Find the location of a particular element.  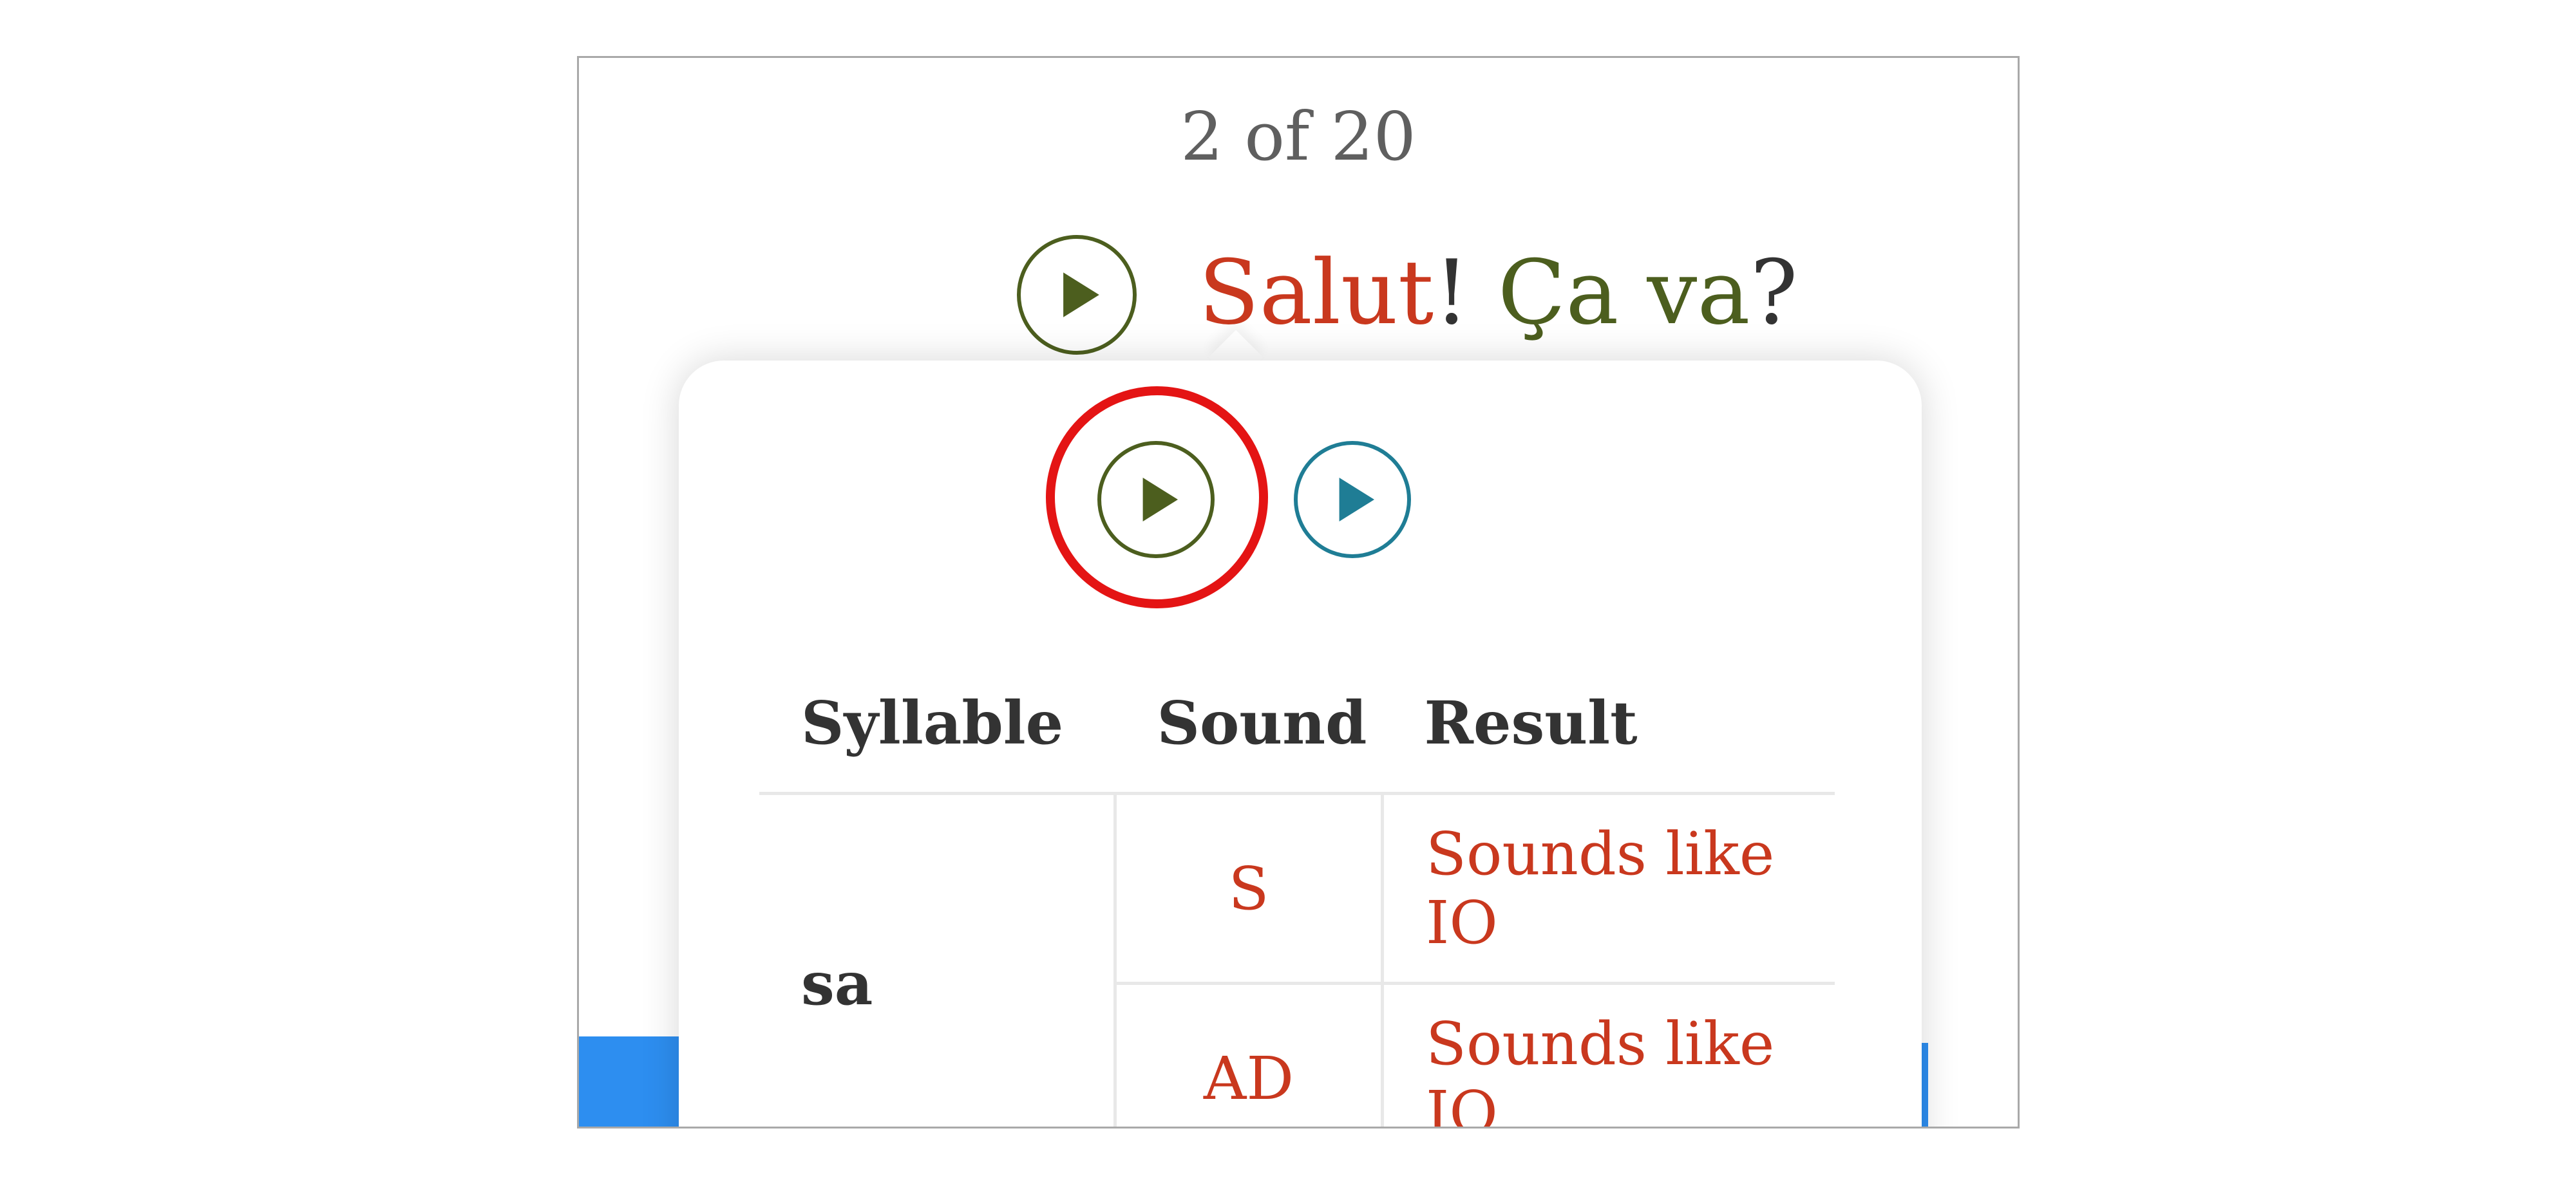

column-header-result: Result is located at coordinates (1609, 724).